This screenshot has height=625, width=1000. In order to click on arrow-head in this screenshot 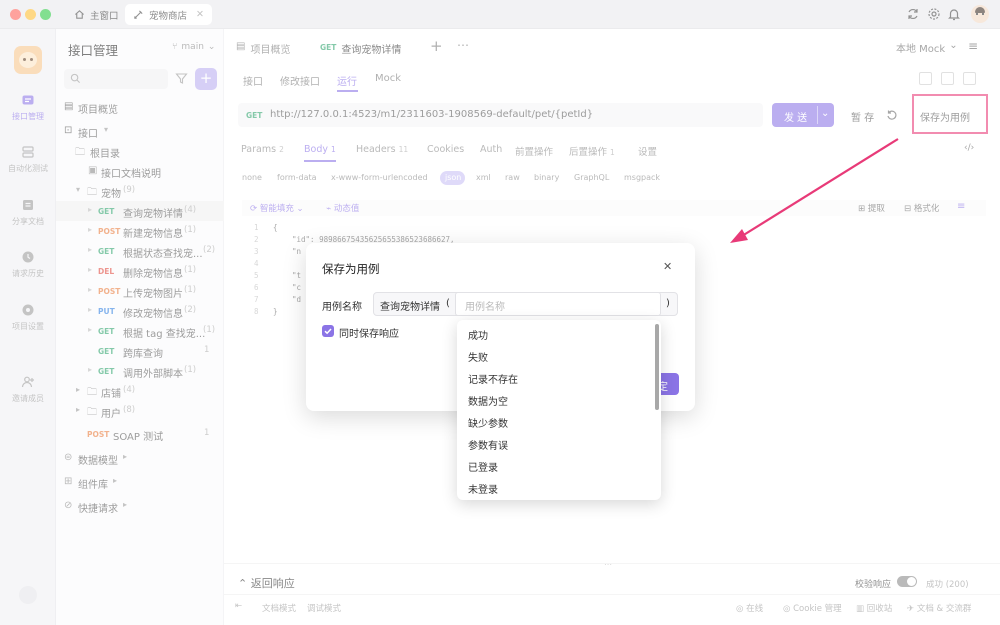, I will do `click(739, 236)`.